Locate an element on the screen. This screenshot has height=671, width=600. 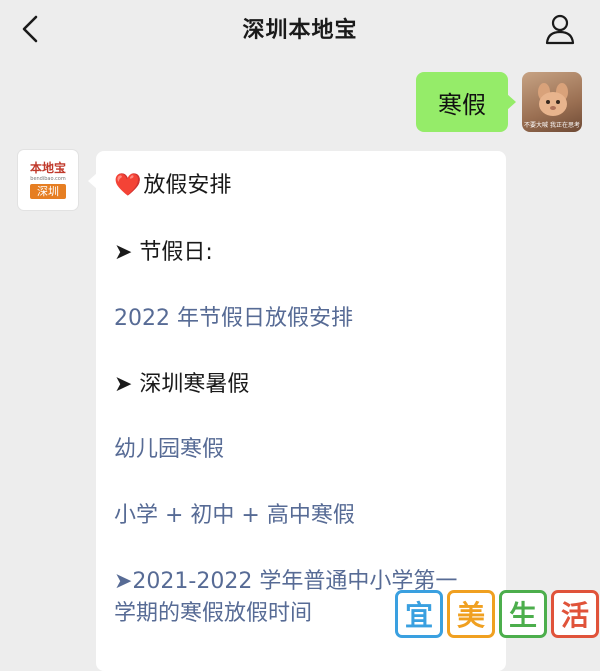
watermark-char: 活 is located at coordinates (575, 614).